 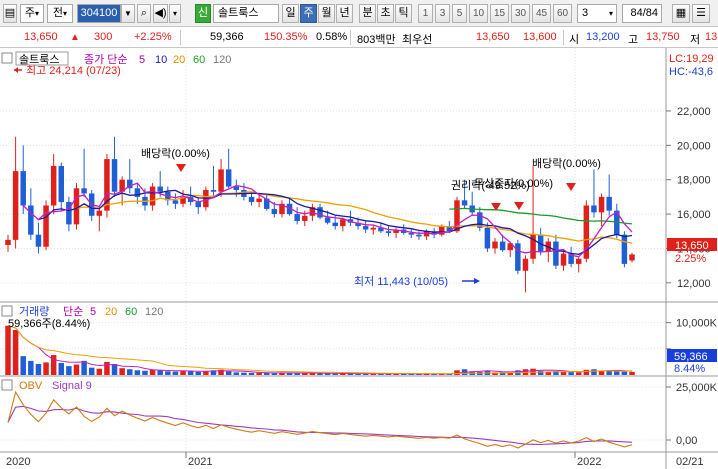 I want to click on period-month-tab: 월, so click(x=326, y=13).